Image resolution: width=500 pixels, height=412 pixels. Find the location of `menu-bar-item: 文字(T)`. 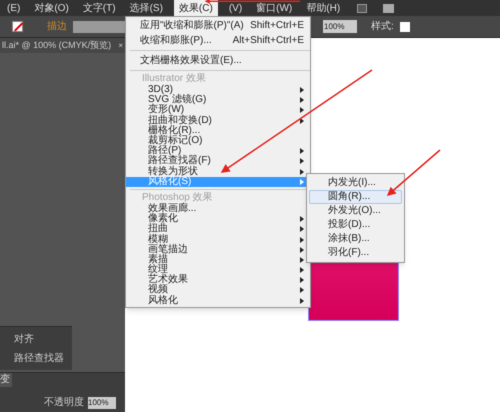

menu-bar-item: 文字(T) is located at coordinates (99, 8).